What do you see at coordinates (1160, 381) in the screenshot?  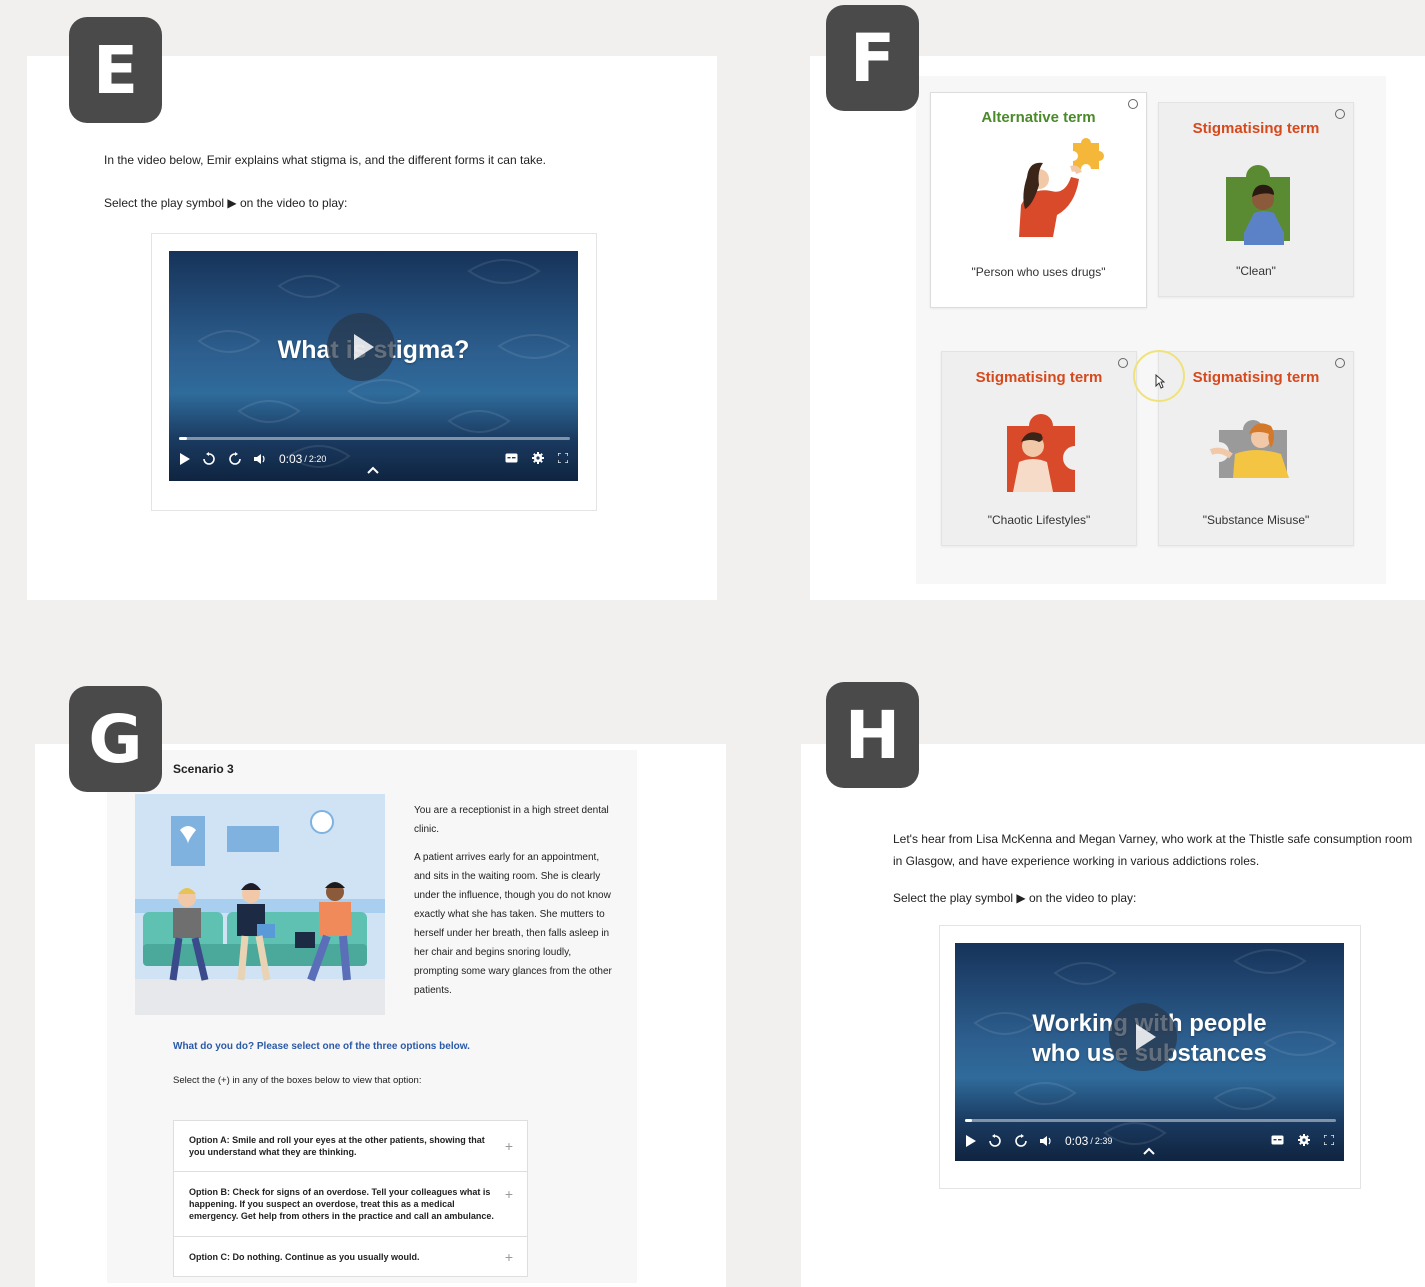 I see `mouse-cursor-icon` at bounding box center [1160, 381].